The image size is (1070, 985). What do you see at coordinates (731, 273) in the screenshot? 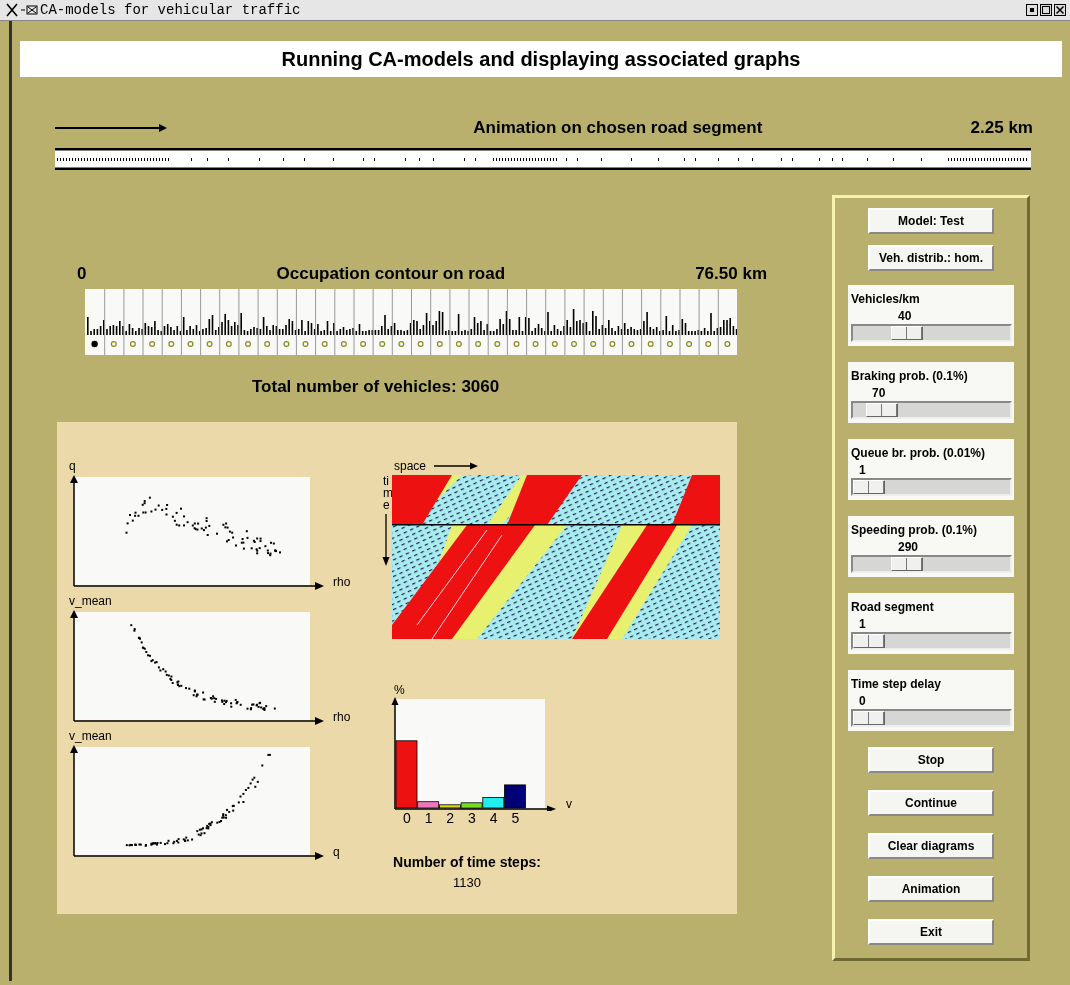
I see `occupation-end: 76.50 km` at bounding box center [731, 273].